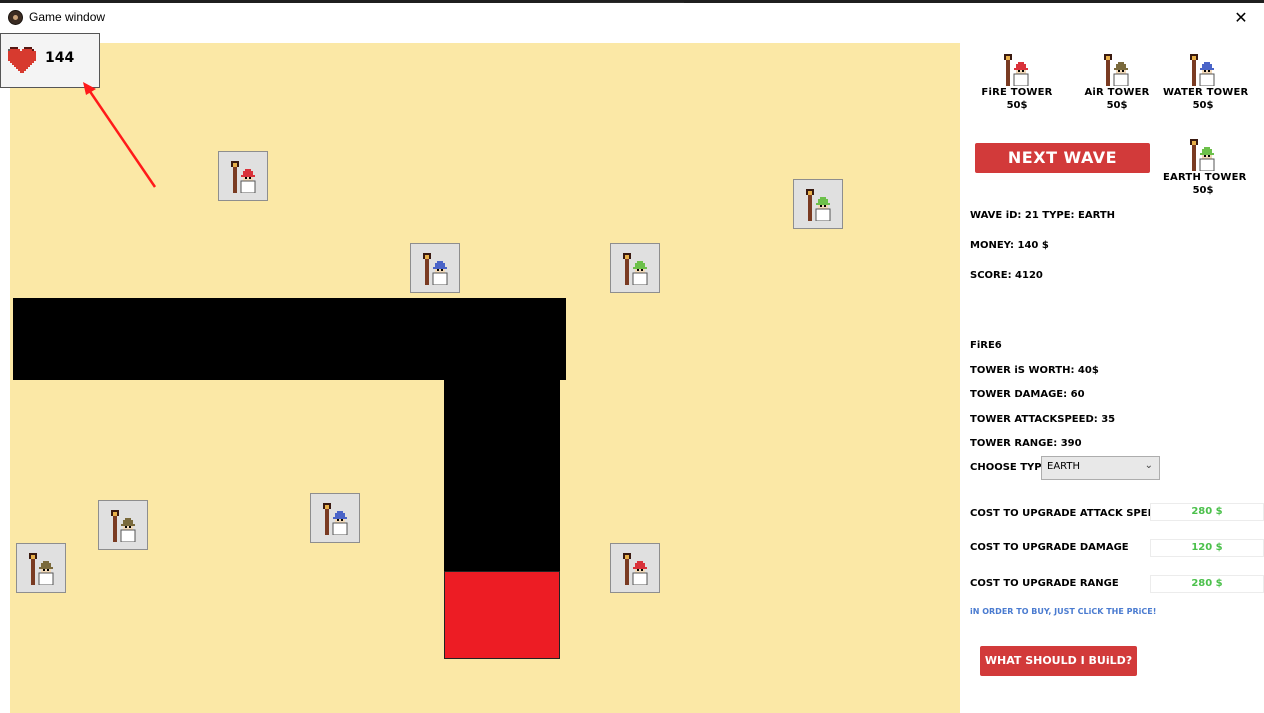 The height and width of the screenshot is (713, 1264). What do you see at coordinates (289, 339) in the screenshot?
I see `enemy-path-horizontal` at bounding box center [289, 339].